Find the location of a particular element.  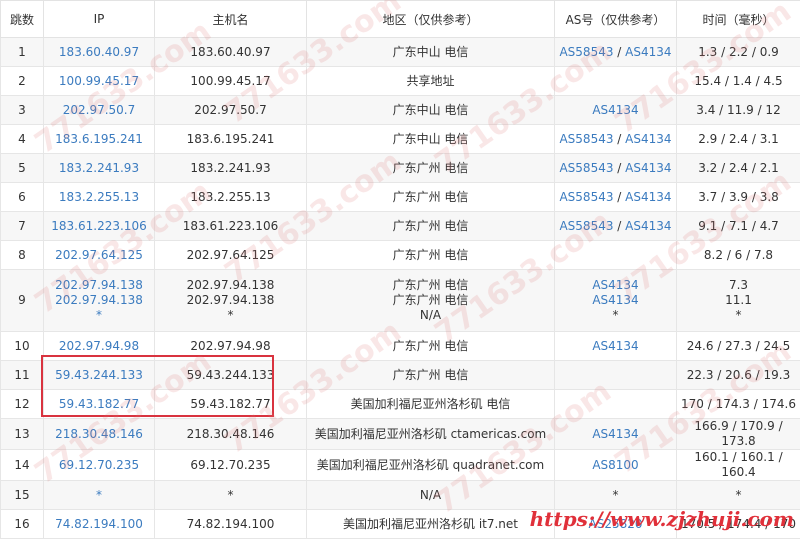

region-cell: 美国加利福尼亚州洛杉矶 it7.net is located at coordinates (431, 524).